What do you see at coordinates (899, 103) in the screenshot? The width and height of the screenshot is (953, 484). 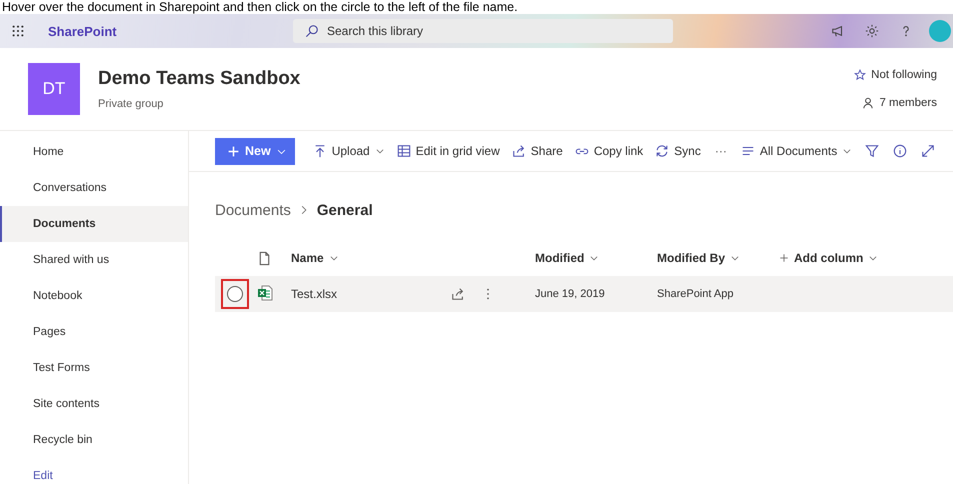 I see `members-button: 7 members` at bounding box center [899, 103].